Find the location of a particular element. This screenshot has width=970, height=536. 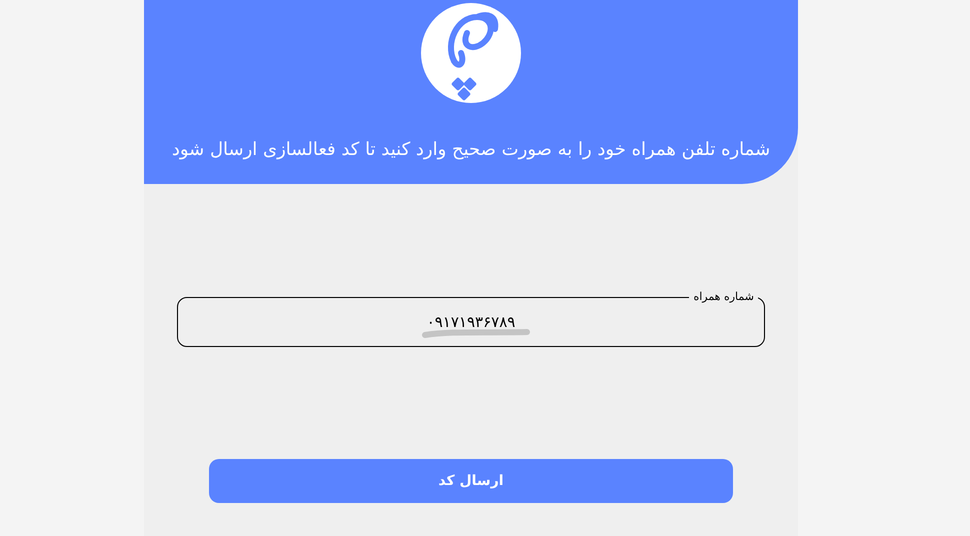

phone-field: شماره همراه ۰۹۱۷۱۹۳۶۷۸۹ is located at coordinates (471, 318).